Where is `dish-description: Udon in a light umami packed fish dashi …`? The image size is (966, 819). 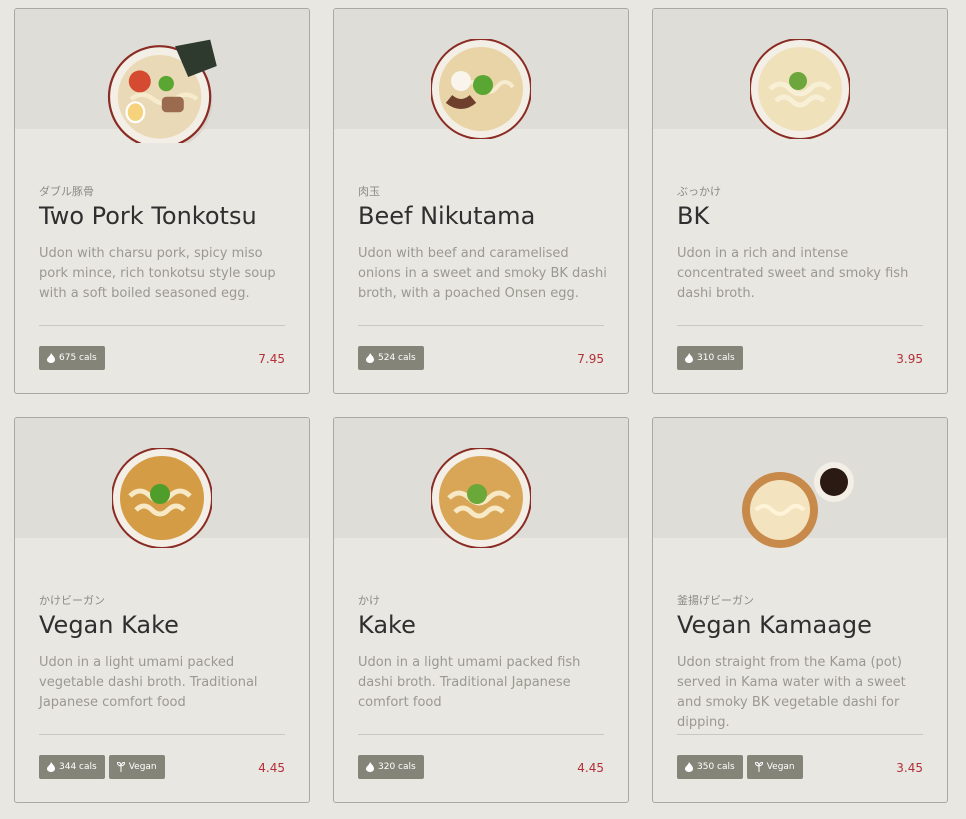
dish-description: Udon in a light umami packed fish dashi … is located at coordinates (469, 682).